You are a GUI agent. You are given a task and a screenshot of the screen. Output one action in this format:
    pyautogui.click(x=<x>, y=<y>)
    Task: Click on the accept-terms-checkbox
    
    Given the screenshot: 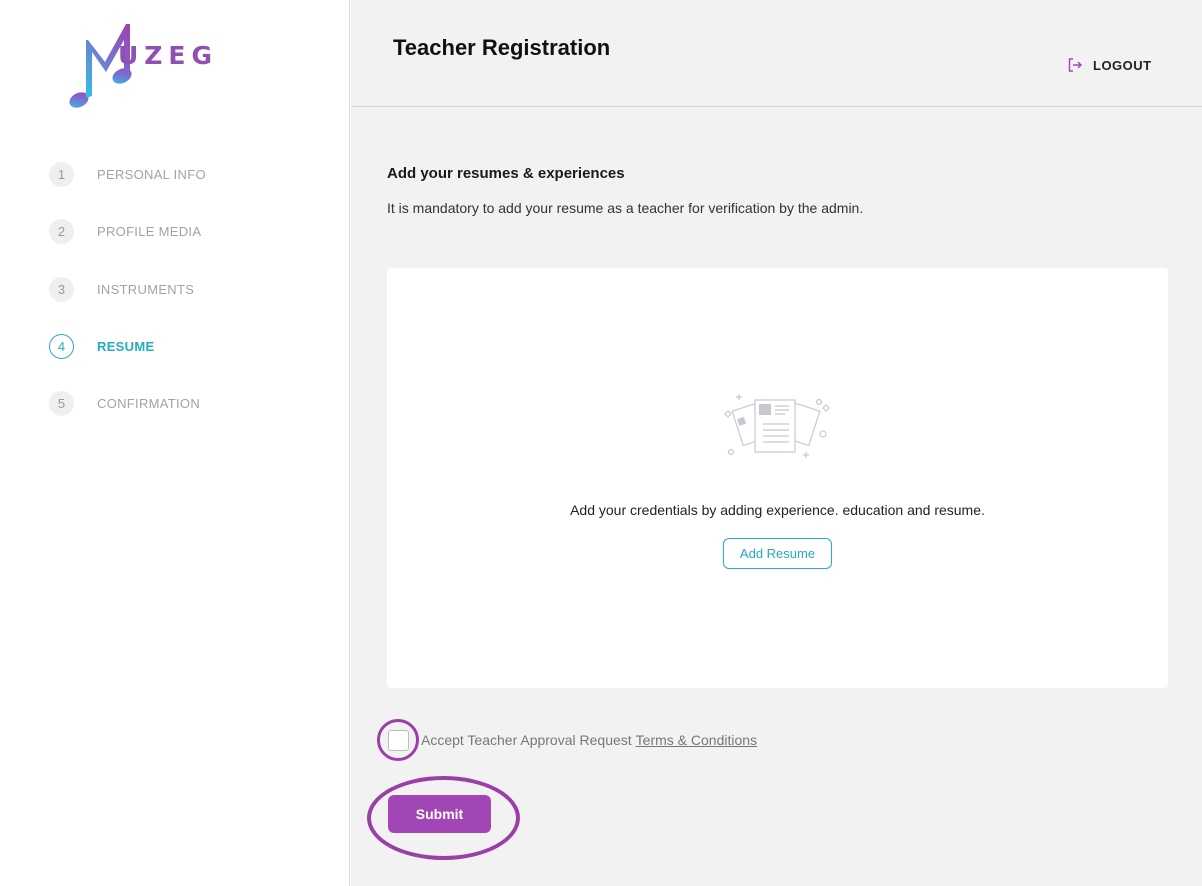 What is the action you would take?
    pyautogui.click(x=398, y=740)
    